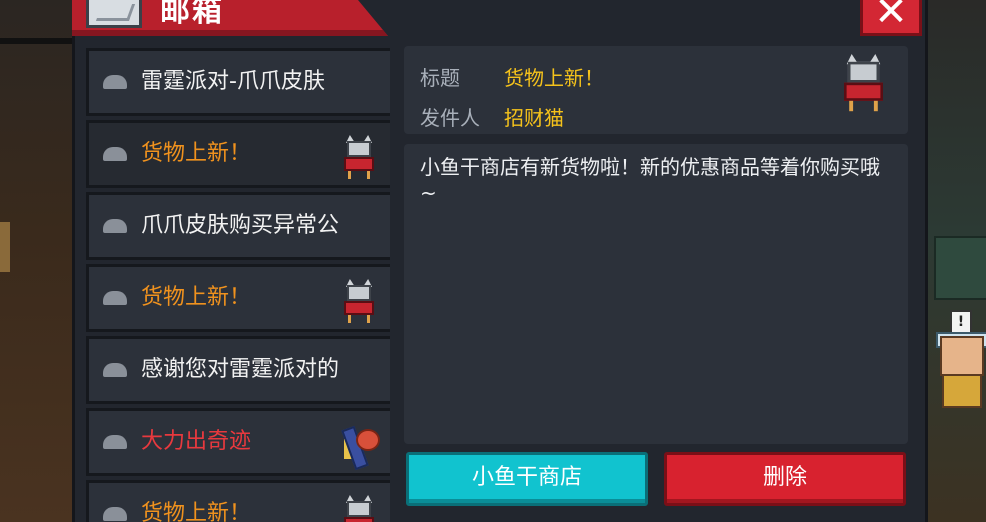 The width and height of the screenshot is (986, 522). I want to click on mail-header-panel: 标题 货物上新！ 发件人 招财猫, so click(656, 90).